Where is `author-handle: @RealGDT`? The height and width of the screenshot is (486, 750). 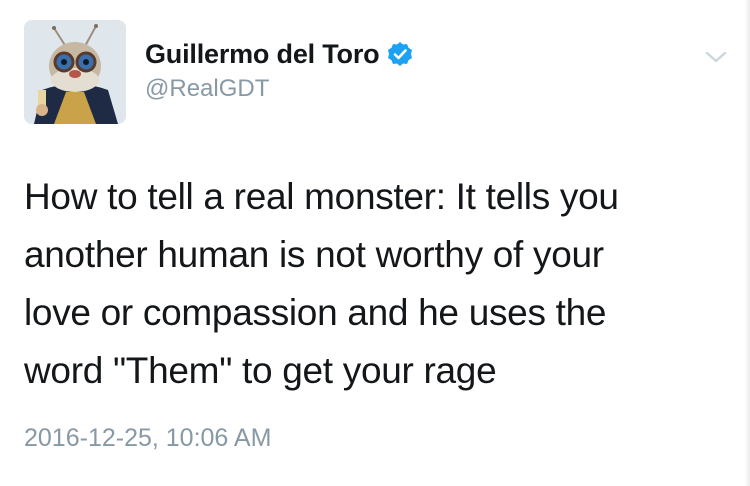 author-handle: @RealGDT is located at coordinates (207, 89).